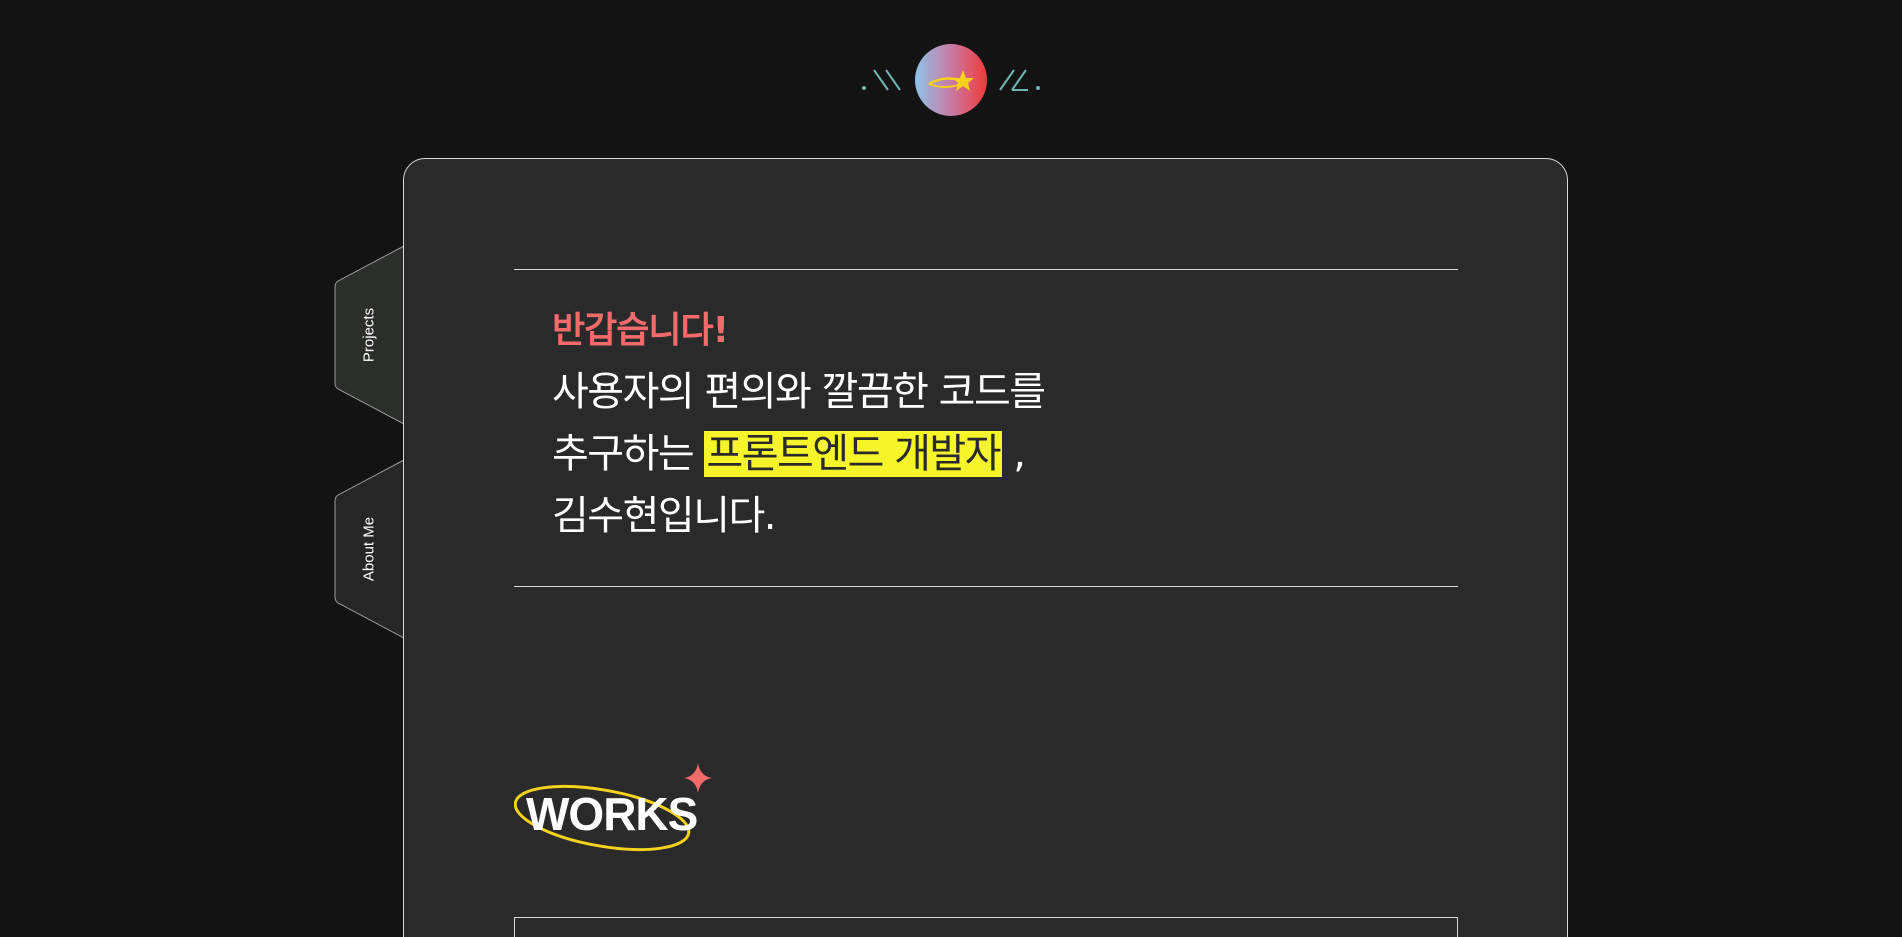 This screenshot has height=937, width=1902. What do you see at coordinates (1019, 80) in the screenshot?
I see `logo-deco-right-icon` at bounding box center [1019, 80].